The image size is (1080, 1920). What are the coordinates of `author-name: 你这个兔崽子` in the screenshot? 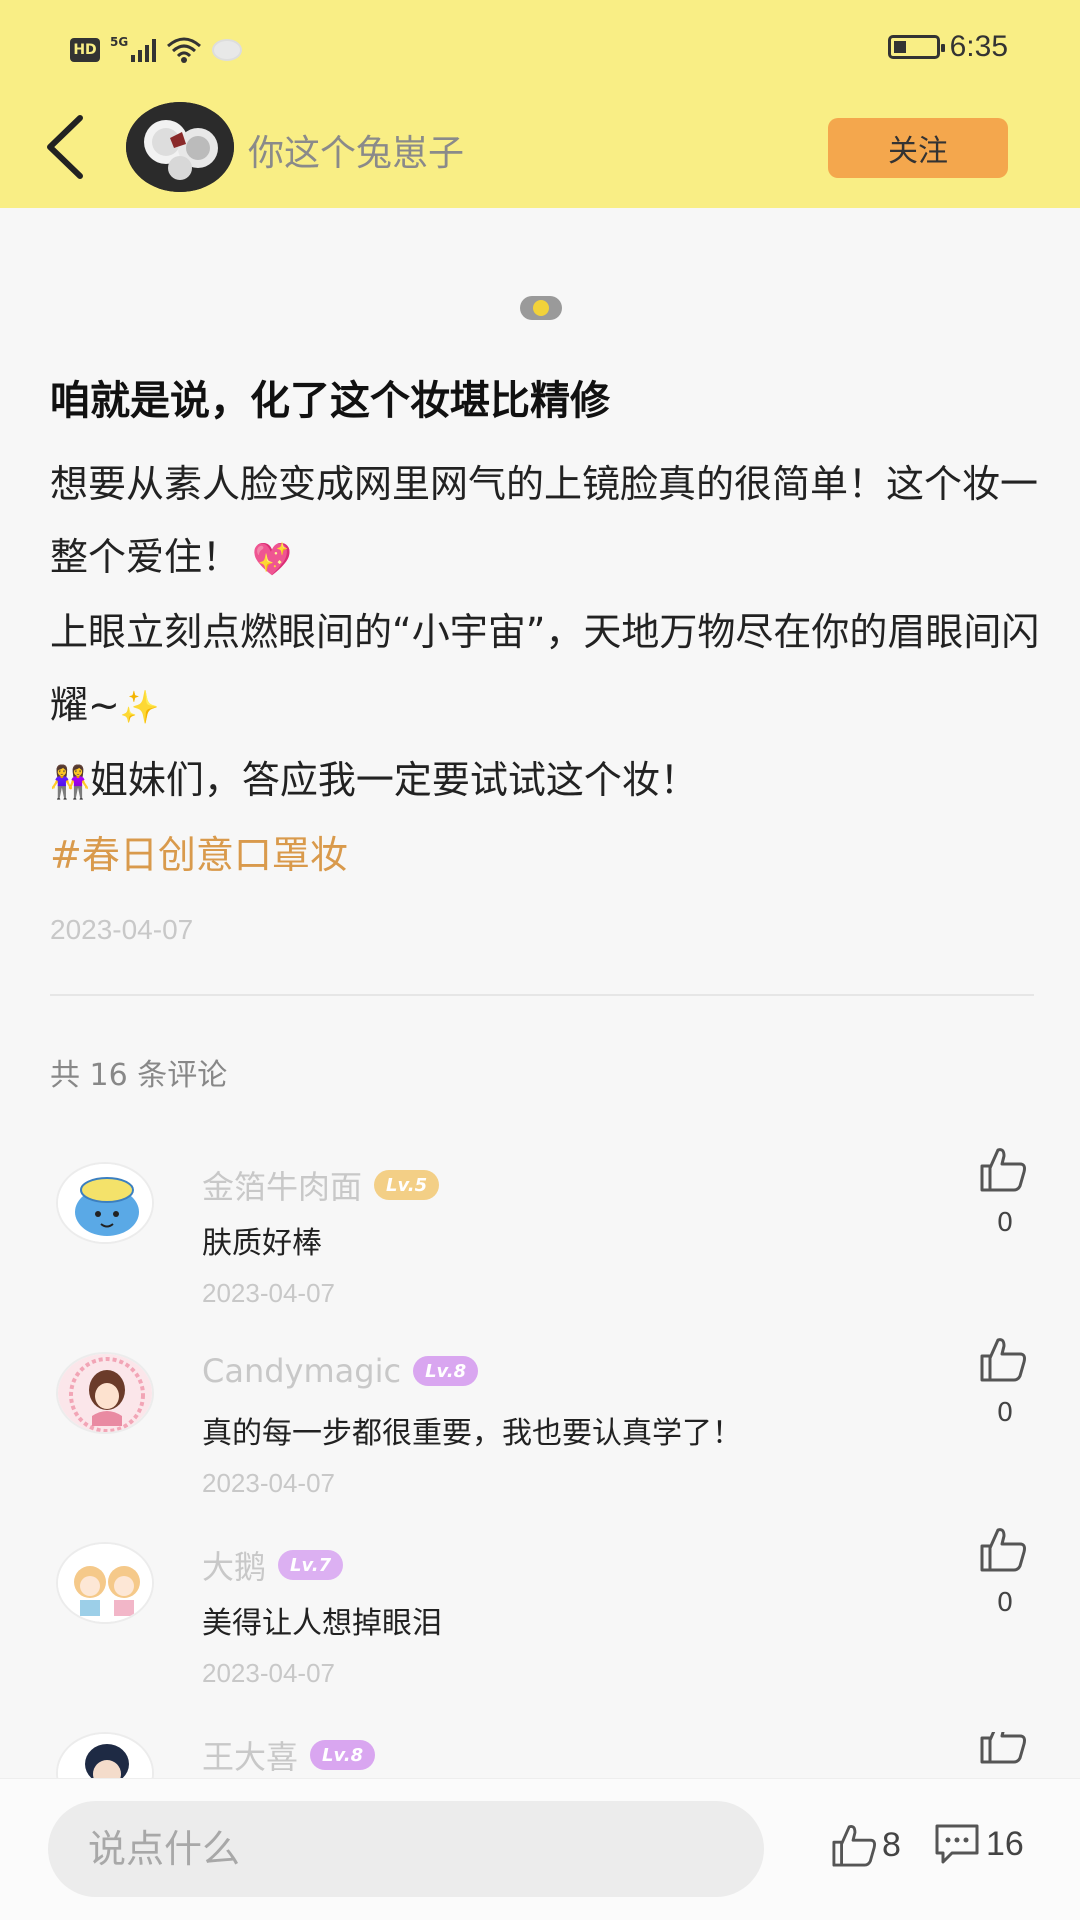 It's located at (356, 150).